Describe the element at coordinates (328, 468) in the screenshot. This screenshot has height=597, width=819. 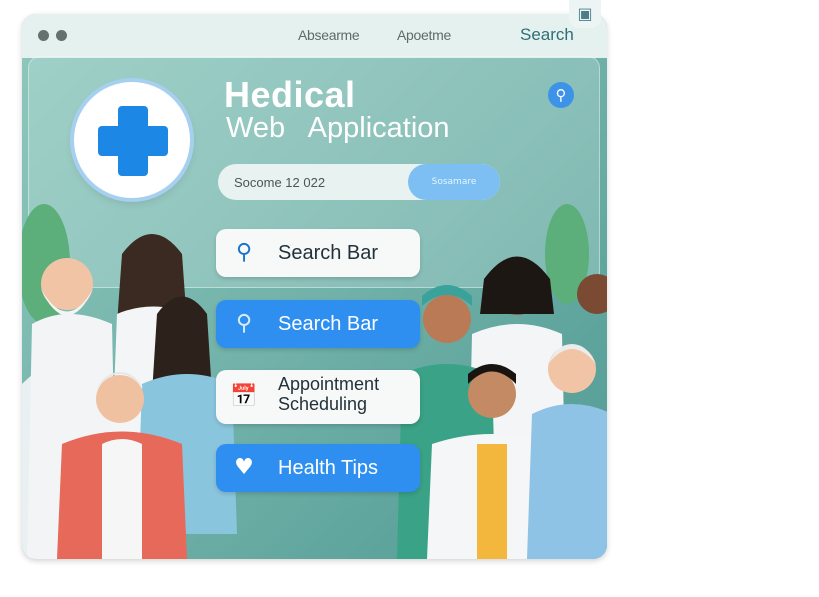
I see `menu-item-label: Health Tips` at that location.